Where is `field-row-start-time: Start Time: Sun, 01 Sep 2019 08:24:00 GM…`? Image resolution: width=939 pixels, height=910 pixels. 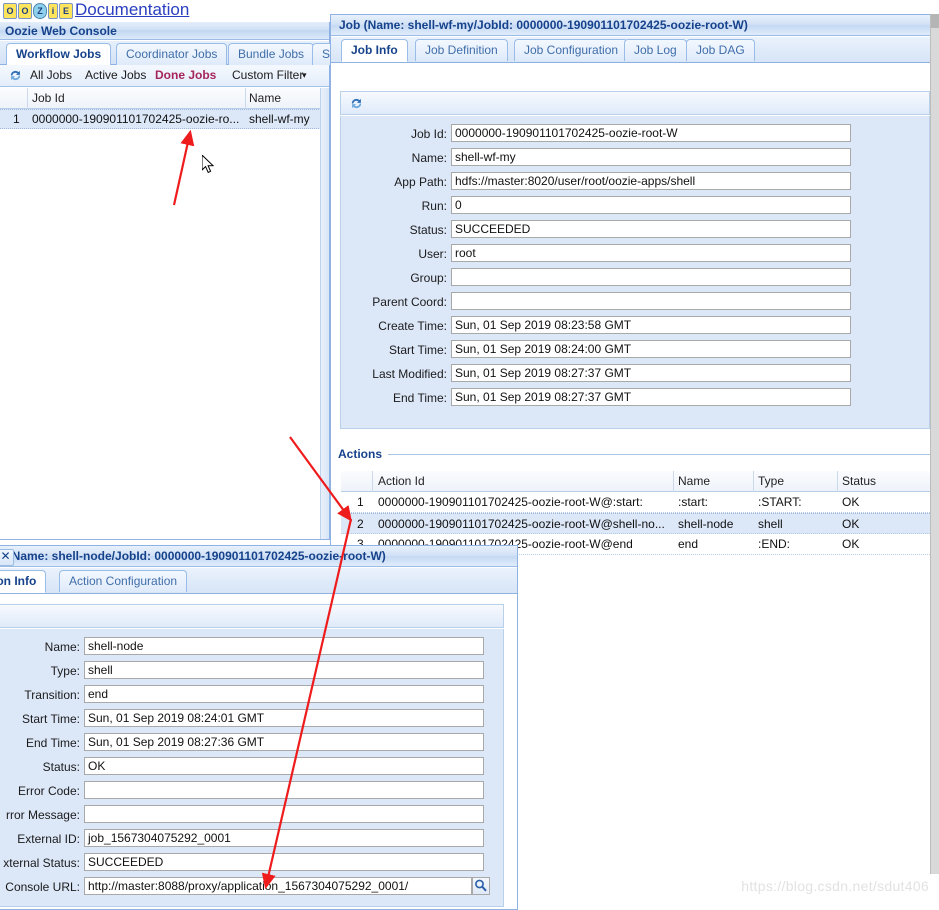 field-row-start-time: Start Time: Sun, 01 Sep 2019 08:24:00 GM… is located at coordinates (635, 351).